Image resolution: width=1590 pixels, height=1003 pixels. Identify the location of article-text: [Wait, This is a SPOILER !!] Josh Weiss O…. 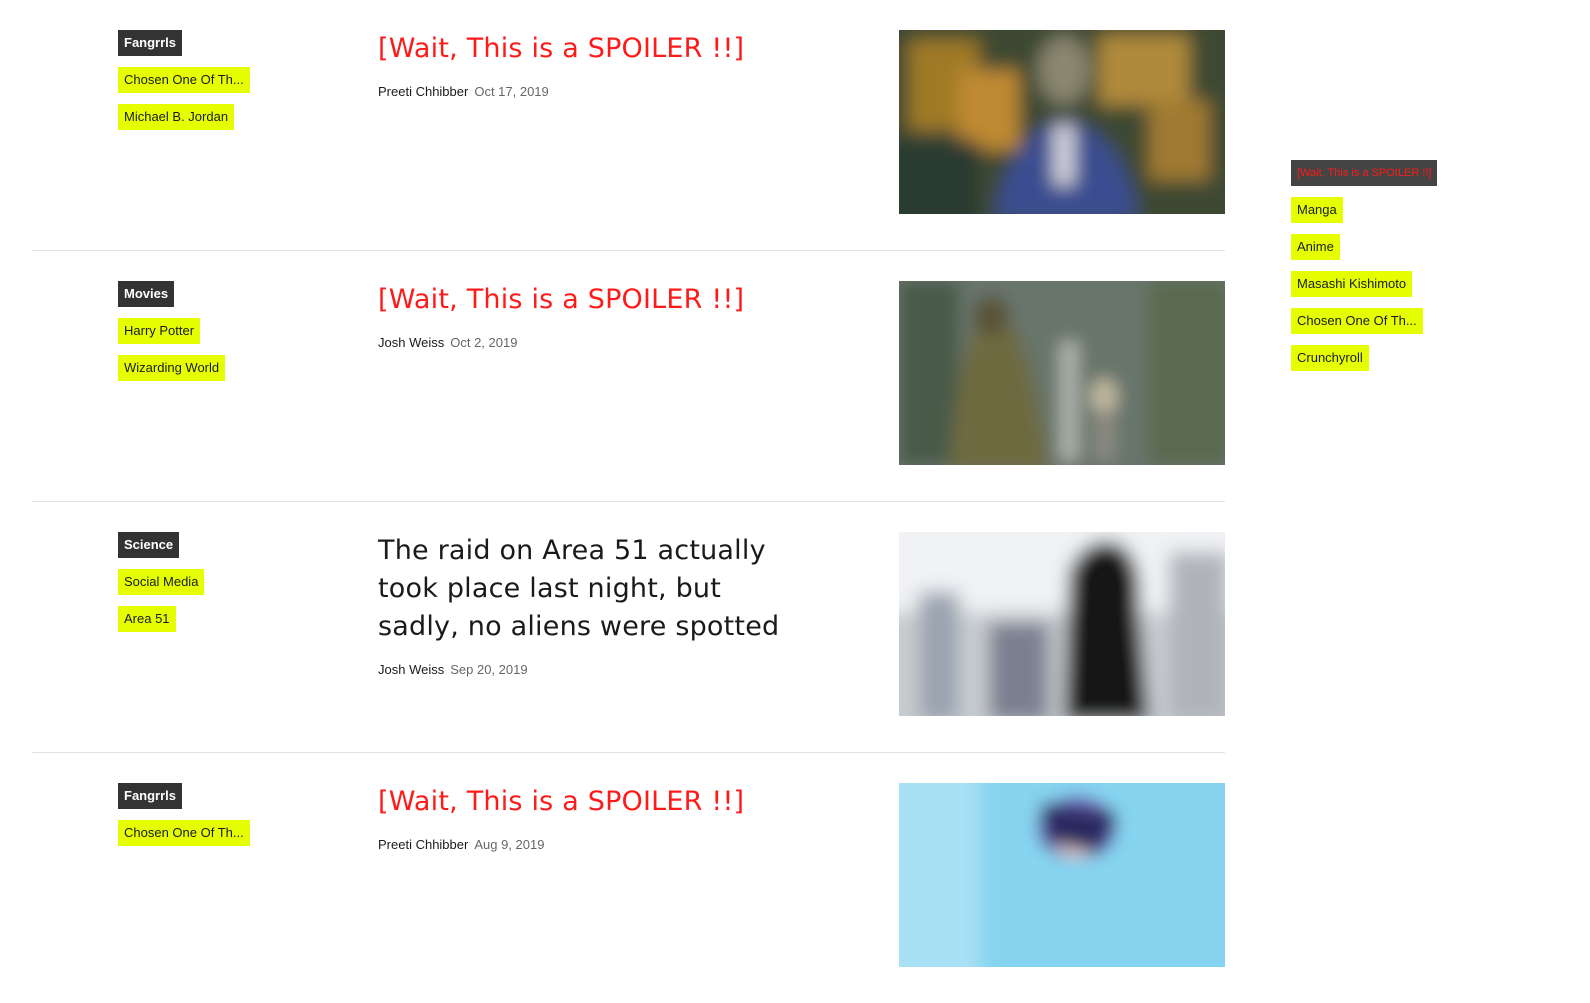
(593, 316).